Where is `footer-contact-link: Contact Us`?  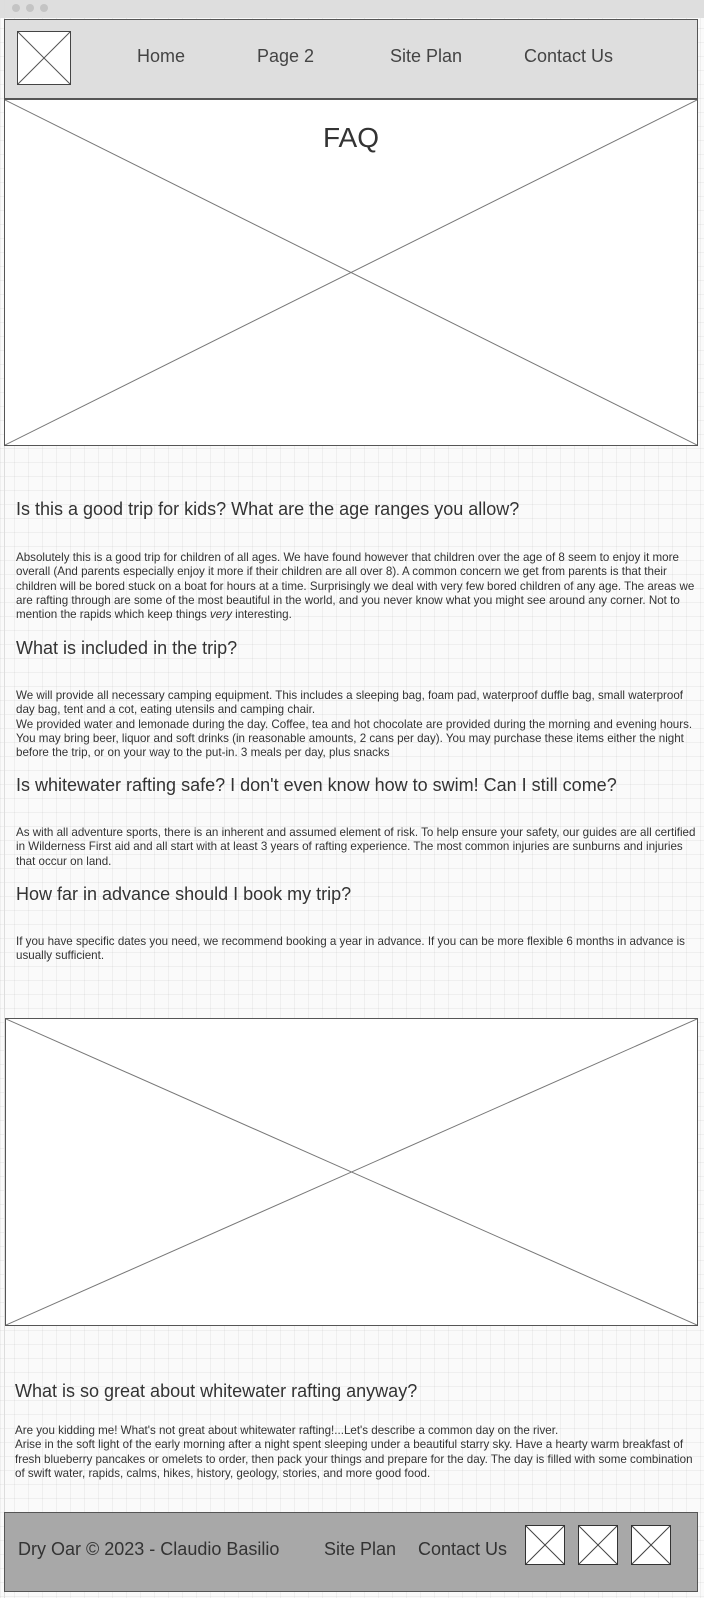 footer-contact-link: Contact Us is located at coordinates (462, 1549).